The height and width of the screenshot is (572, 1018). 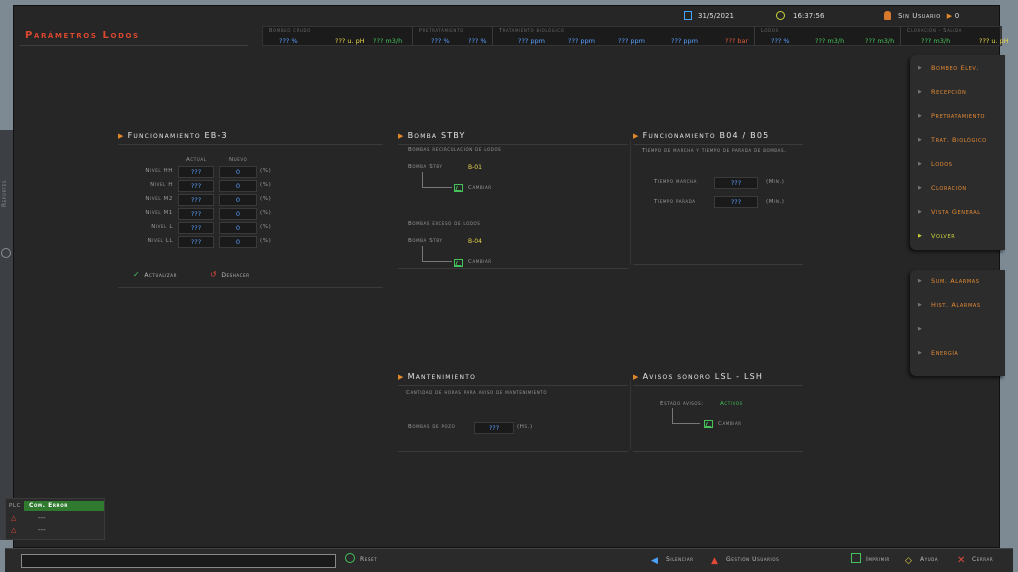 I want to click on user-icon, so click(x=887, y=15).